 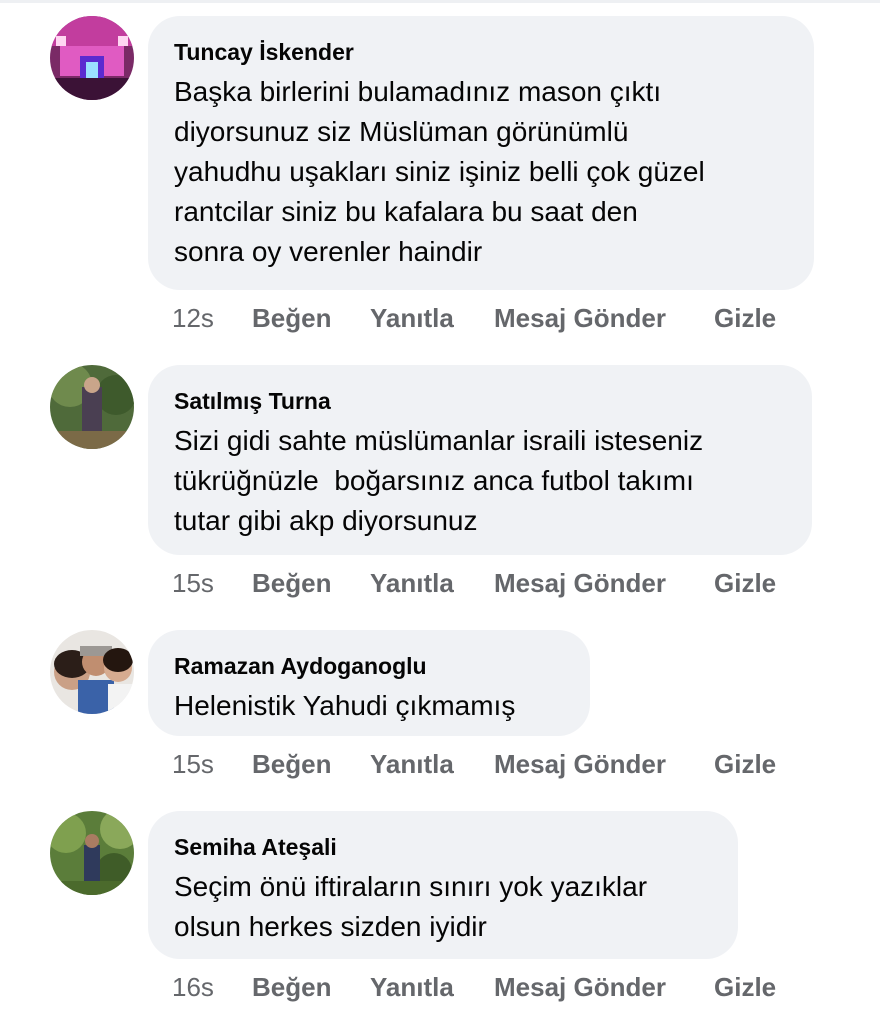 I want to click on comment-text: Helenistik Yahudi çıkmamış, so click(x=345, y=705).